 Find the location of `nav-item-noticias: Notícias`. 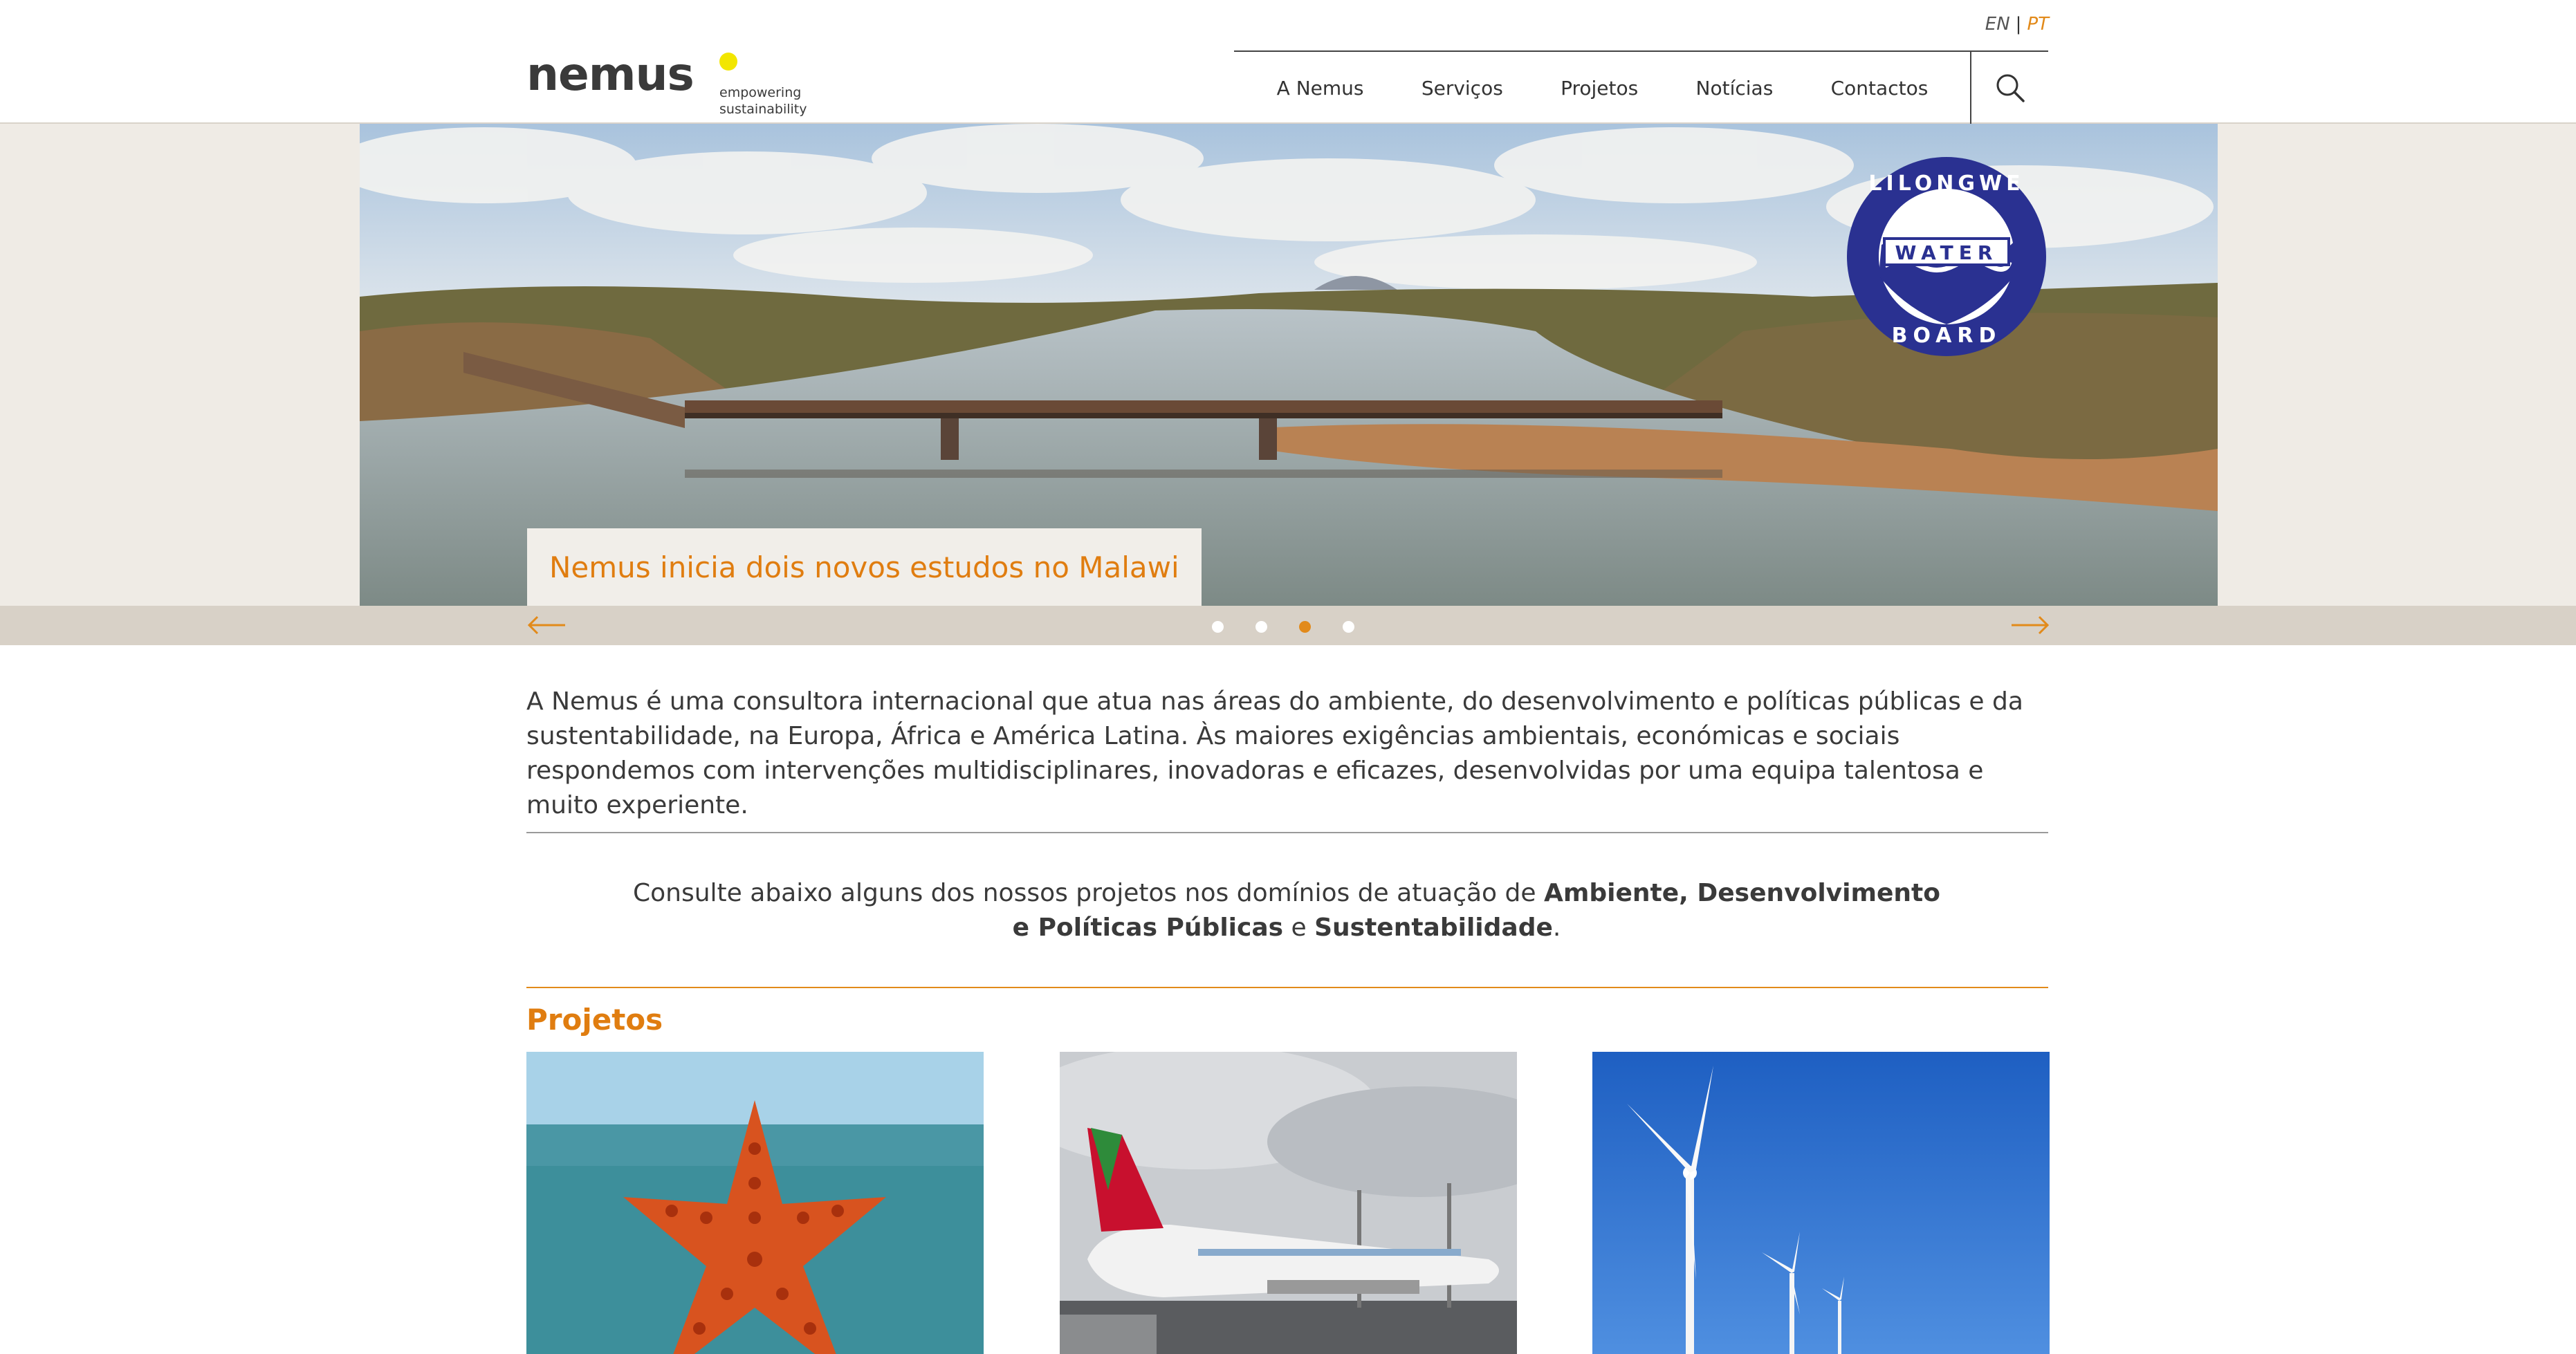

nav-item-noticias: Notícias is located at coordinates (1735, 88).